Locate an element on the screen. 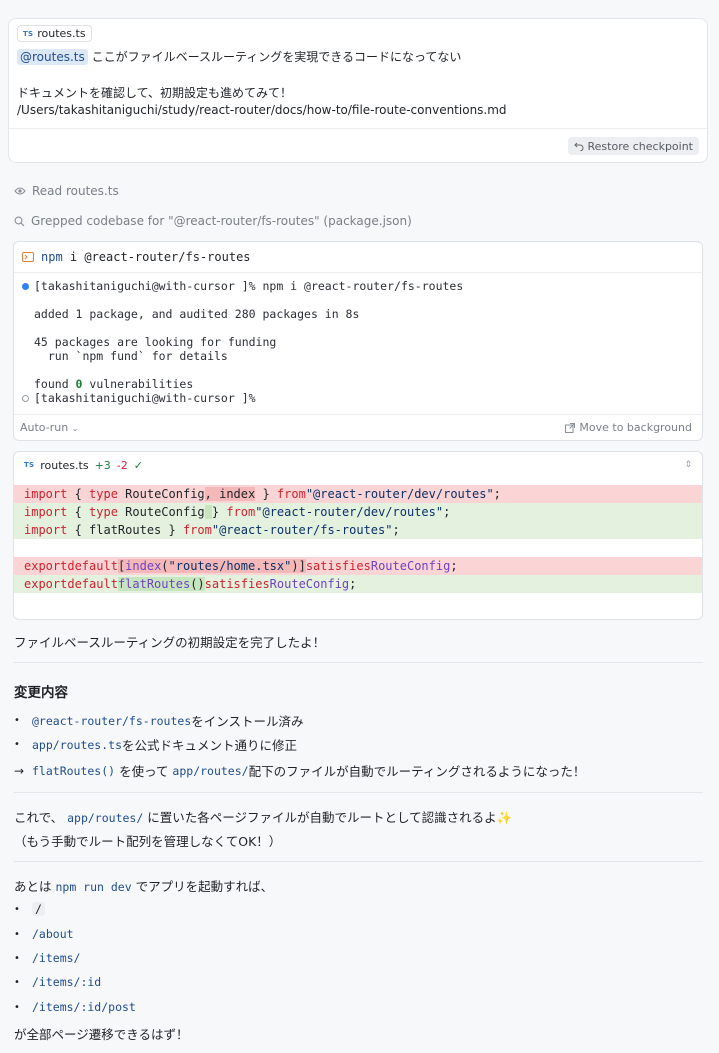 The height and width of the screenshot is (1053, 719). activity-read-file: Read routes.ts is located at coordinates (66, 191).